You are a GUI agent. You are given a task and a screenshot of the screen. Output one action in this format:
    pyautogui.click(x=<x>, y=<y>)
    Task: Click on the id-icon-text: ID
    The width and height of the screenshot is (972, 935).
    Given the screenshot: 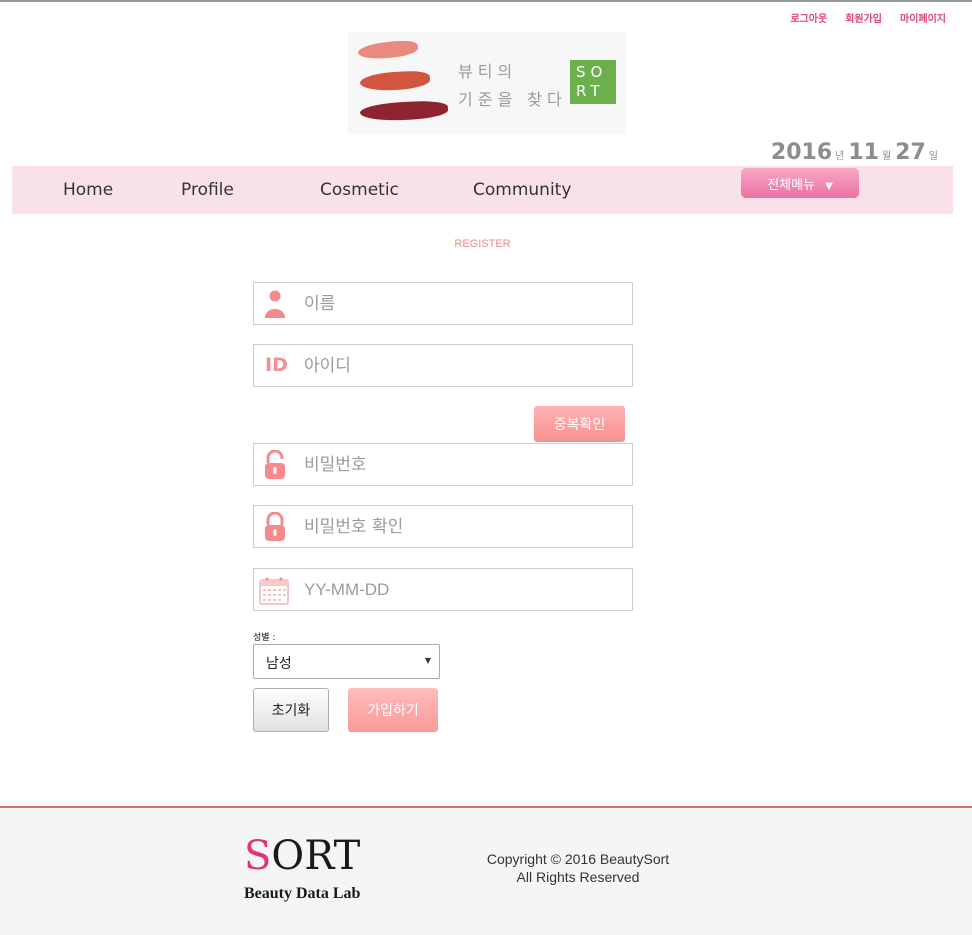 What is the action you would take?
    pyautogui.click(x=276, y=365)
    